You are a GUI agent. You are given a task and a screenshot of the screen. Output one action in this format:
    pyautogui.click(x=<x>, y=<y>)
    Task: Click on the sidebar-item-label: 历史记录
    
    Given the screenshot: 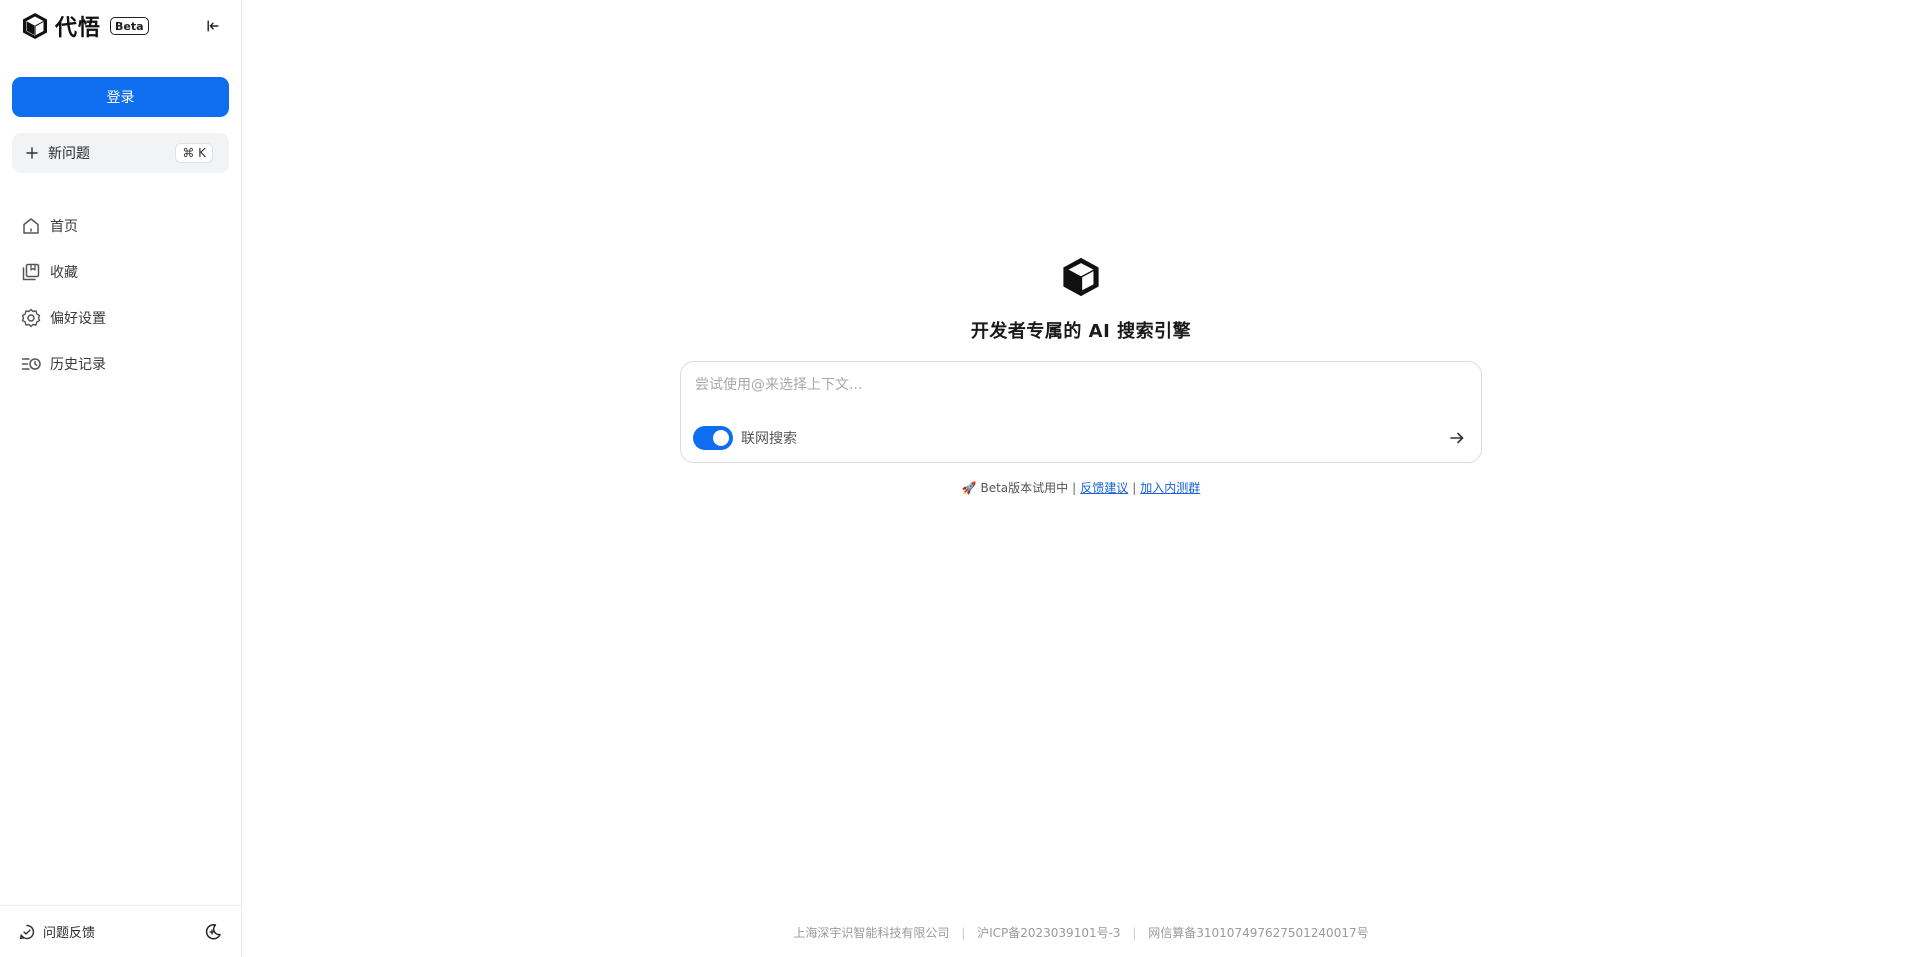 What is the action you would take?
    pyautogui.click(x=78, y=365)
    